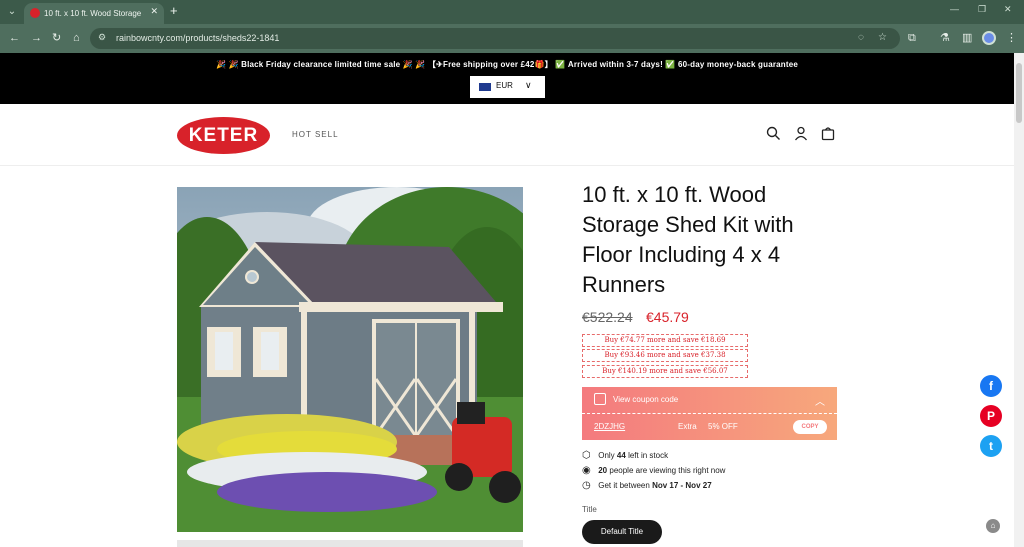 This screenshot has width=1024, height=547. Describe the element at coordinates (723, 426) in the screenshot. I see `coupon-discount: 5% OFF` at that location.